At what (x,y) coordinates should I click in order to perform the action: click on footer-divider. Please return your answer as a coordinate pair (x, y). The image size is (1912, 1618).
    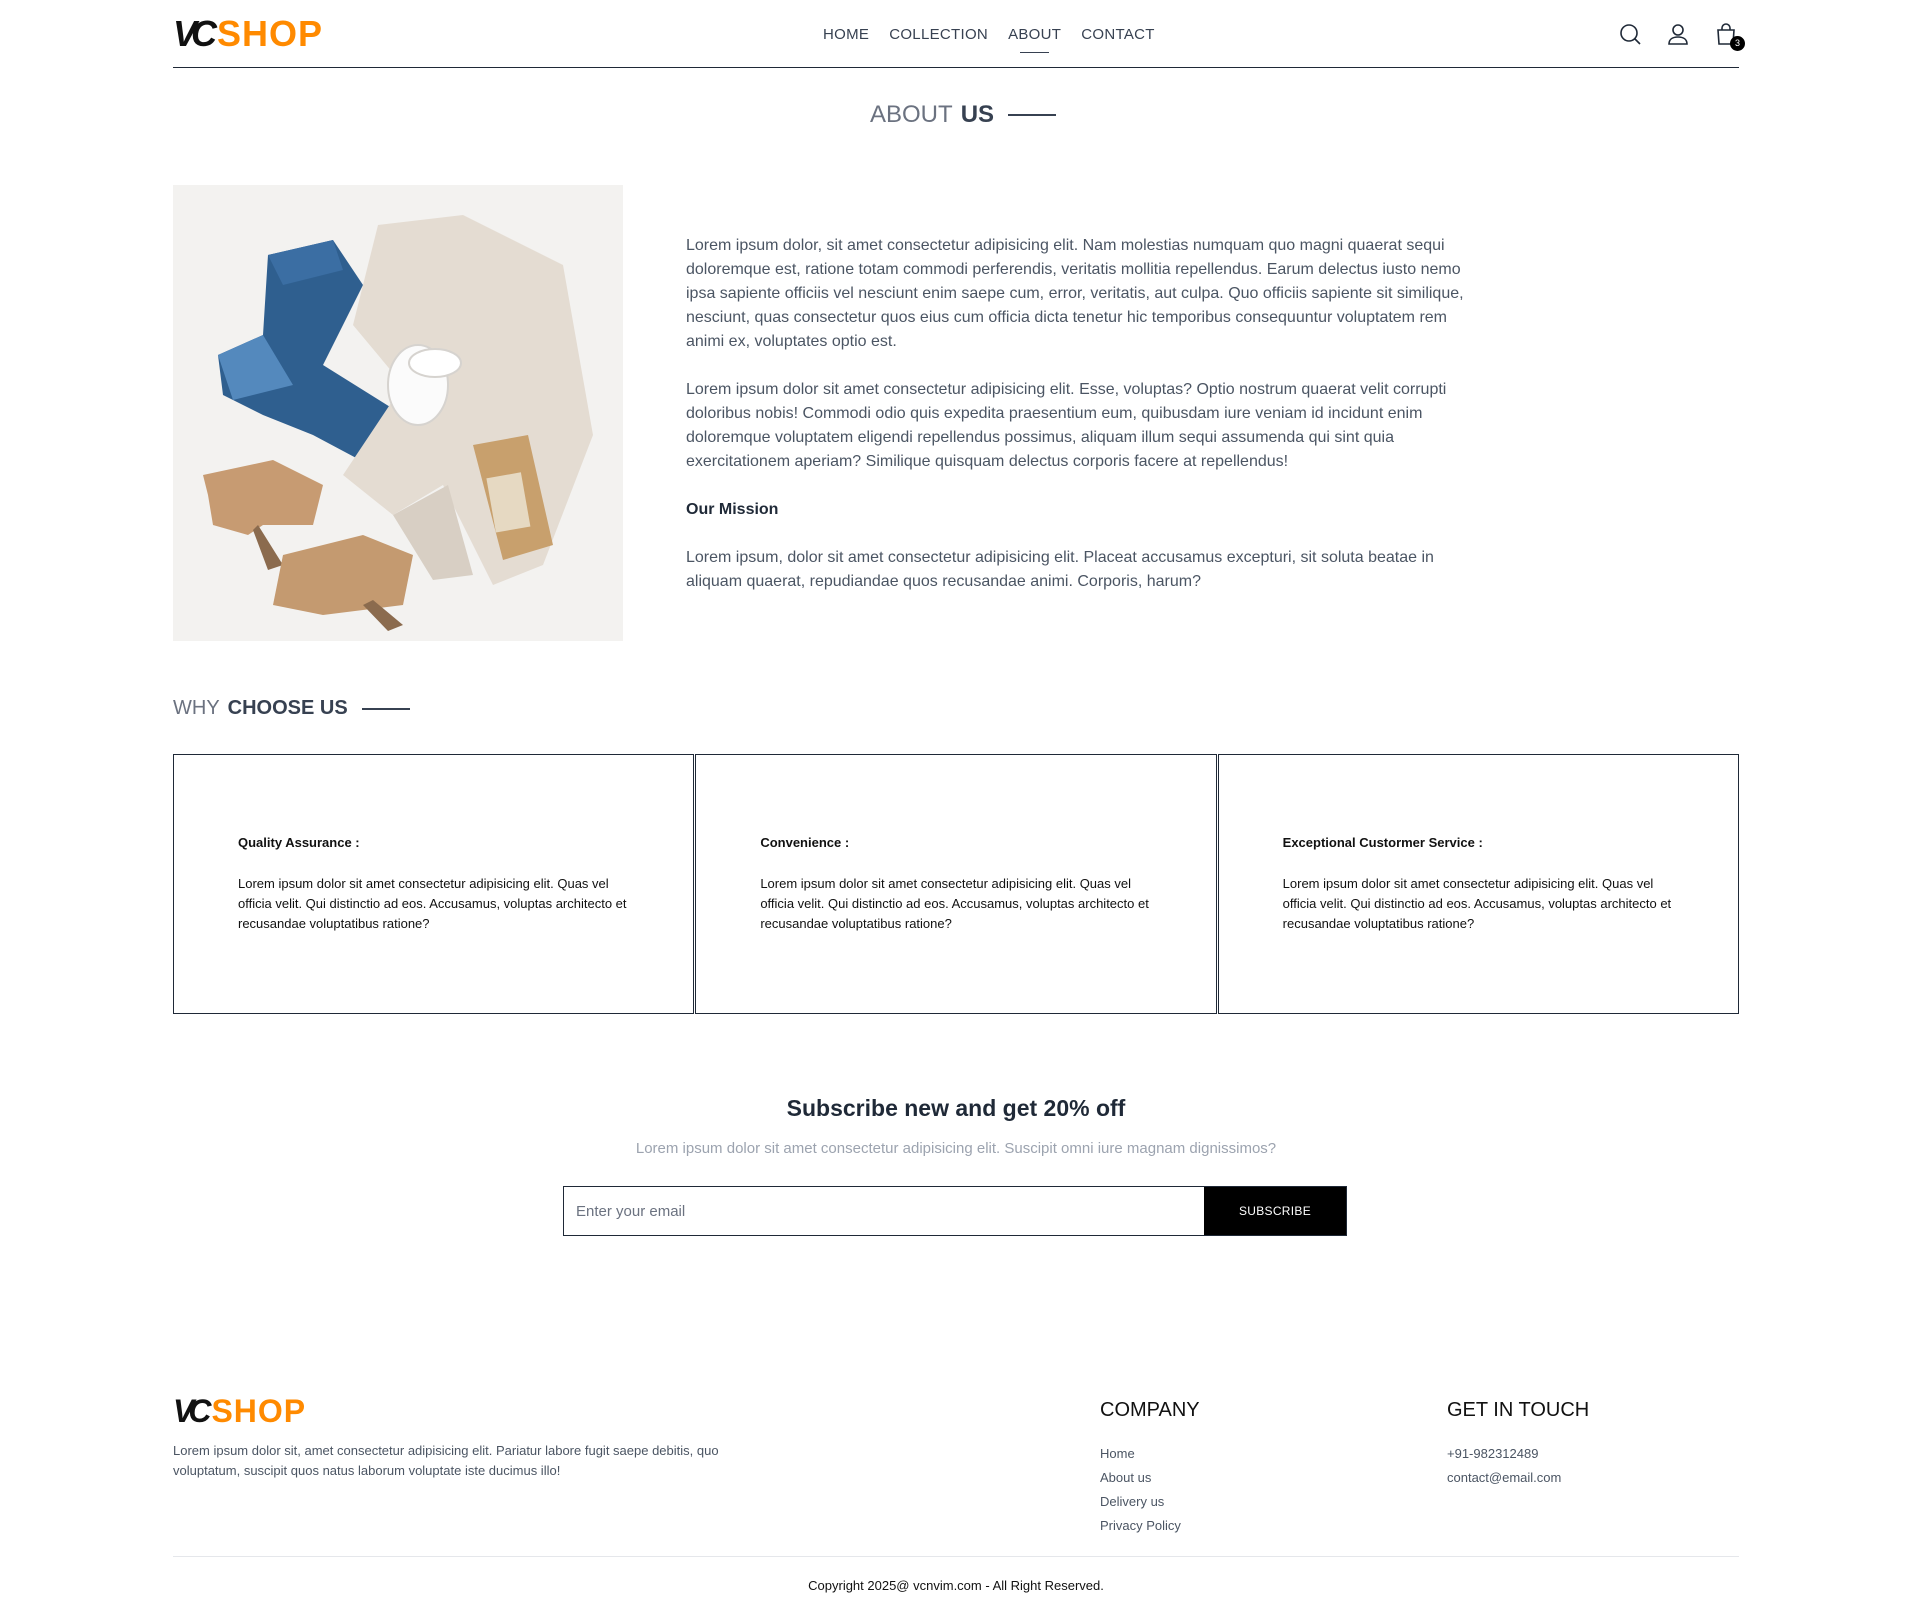
    Looking at the image, I should click on (956, 1556).